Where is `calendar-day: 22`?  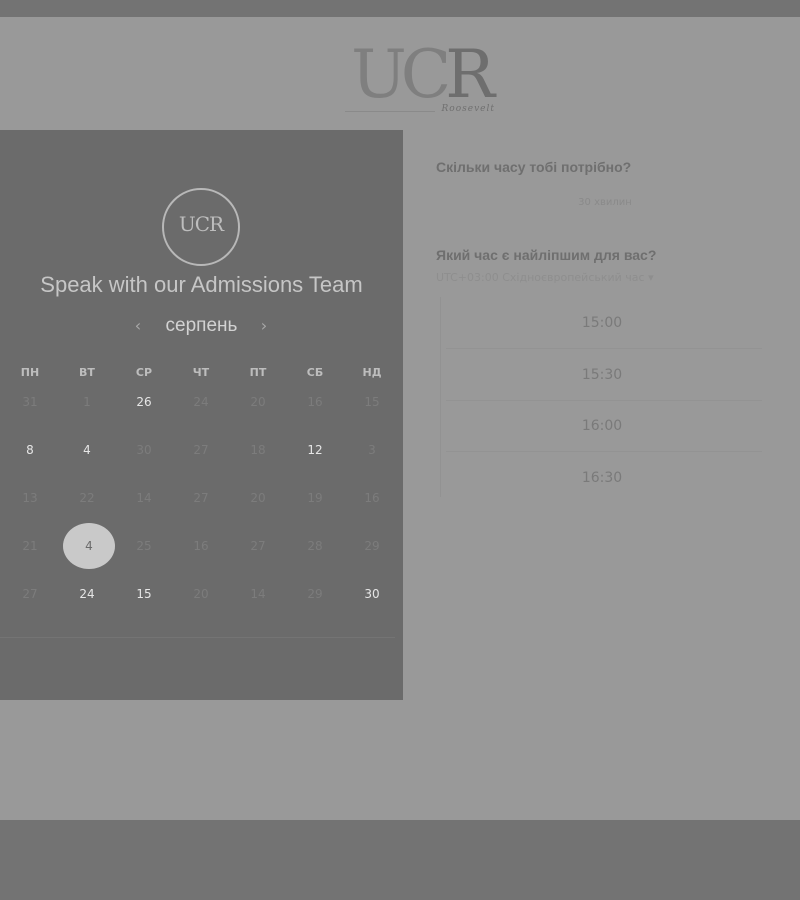 calendar-day: 22 is located at coordinates (87, 498).